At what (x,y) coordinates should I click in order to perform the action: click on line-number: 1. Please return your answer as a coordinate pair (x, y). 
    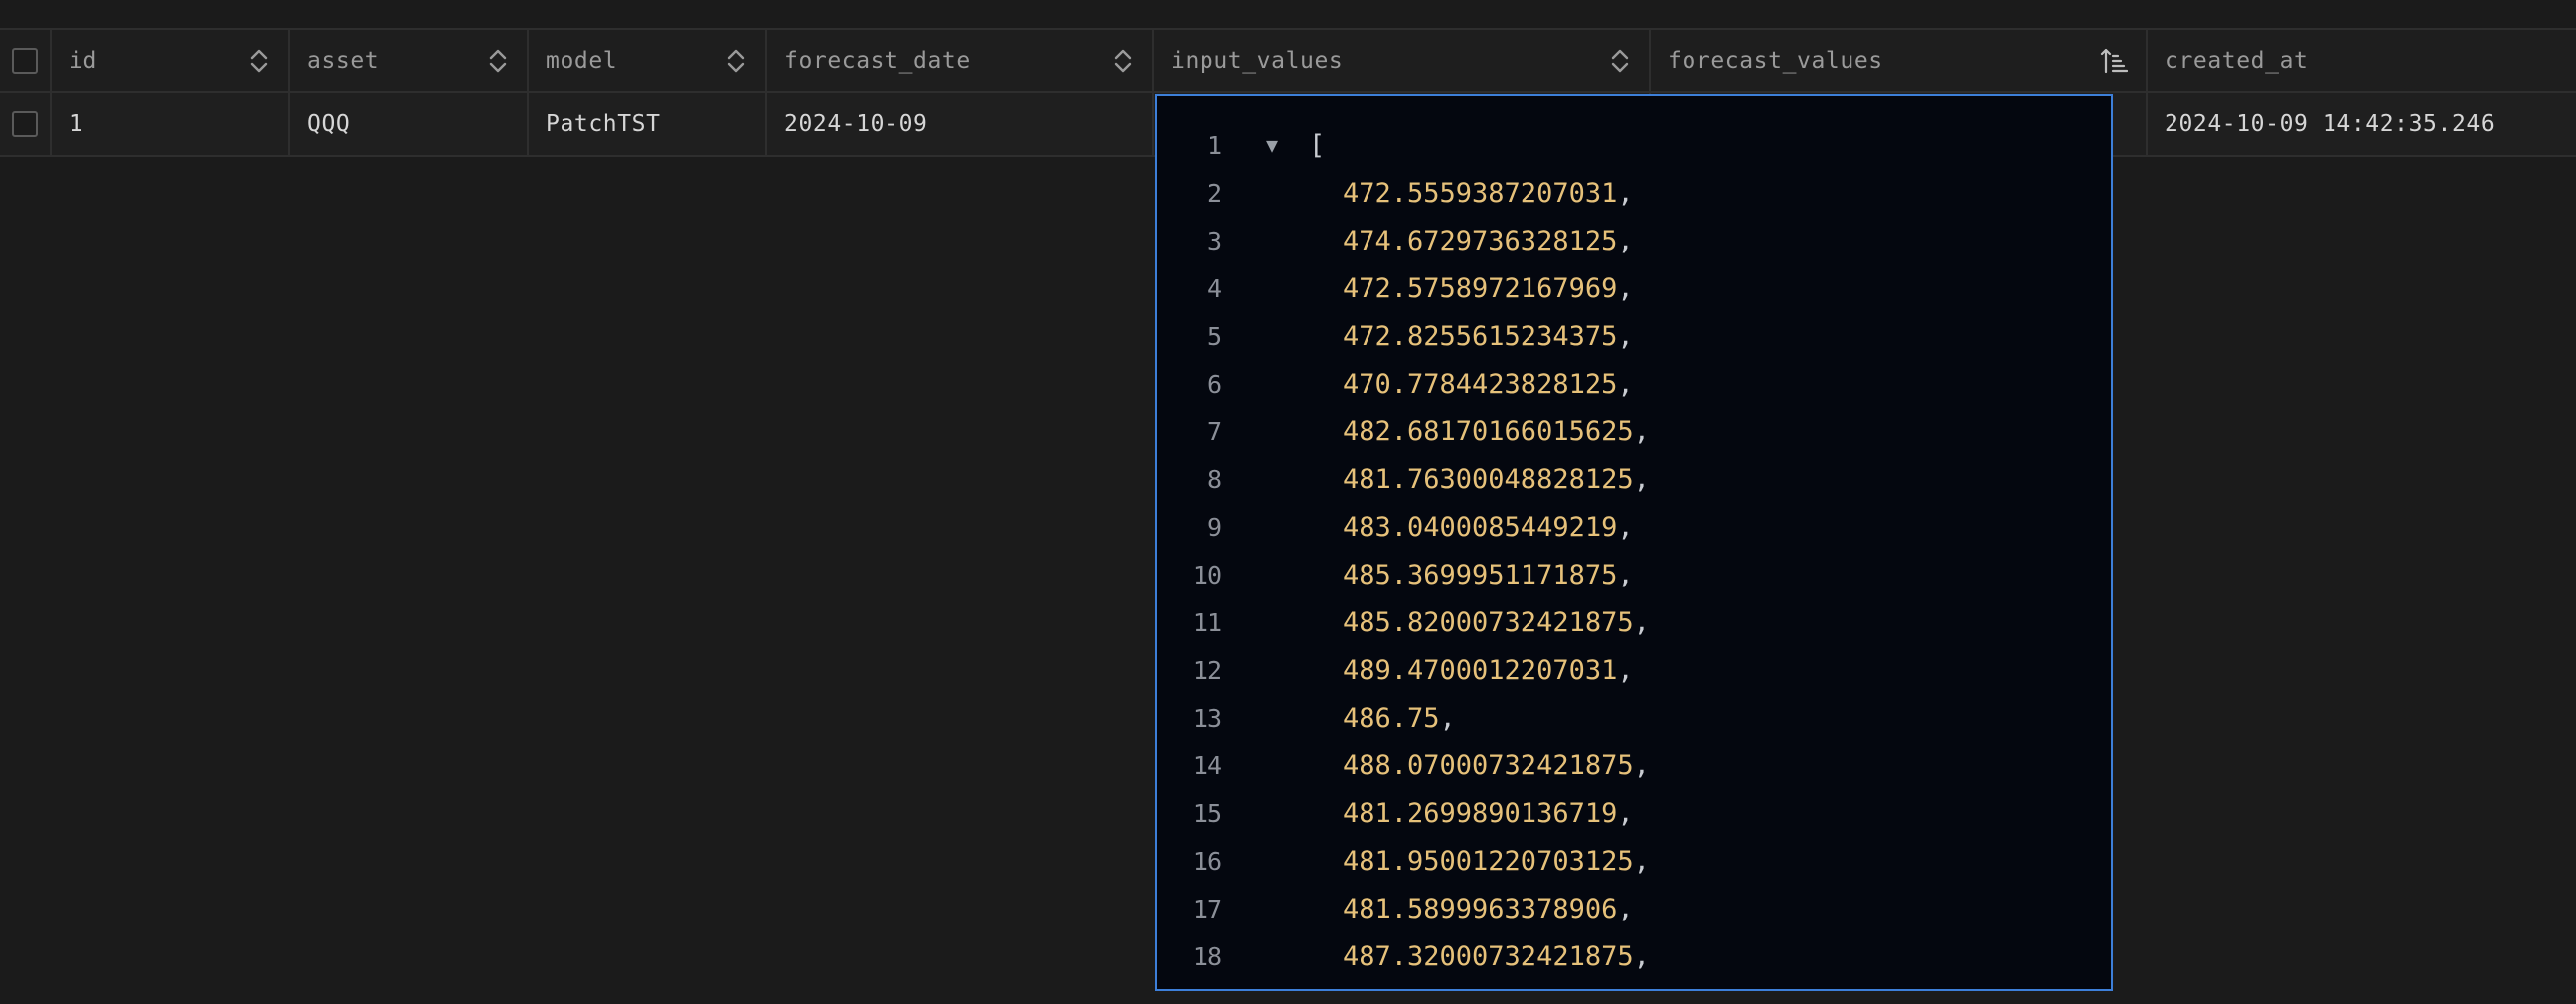
    Looking at the image, I should click on (1214, 145).